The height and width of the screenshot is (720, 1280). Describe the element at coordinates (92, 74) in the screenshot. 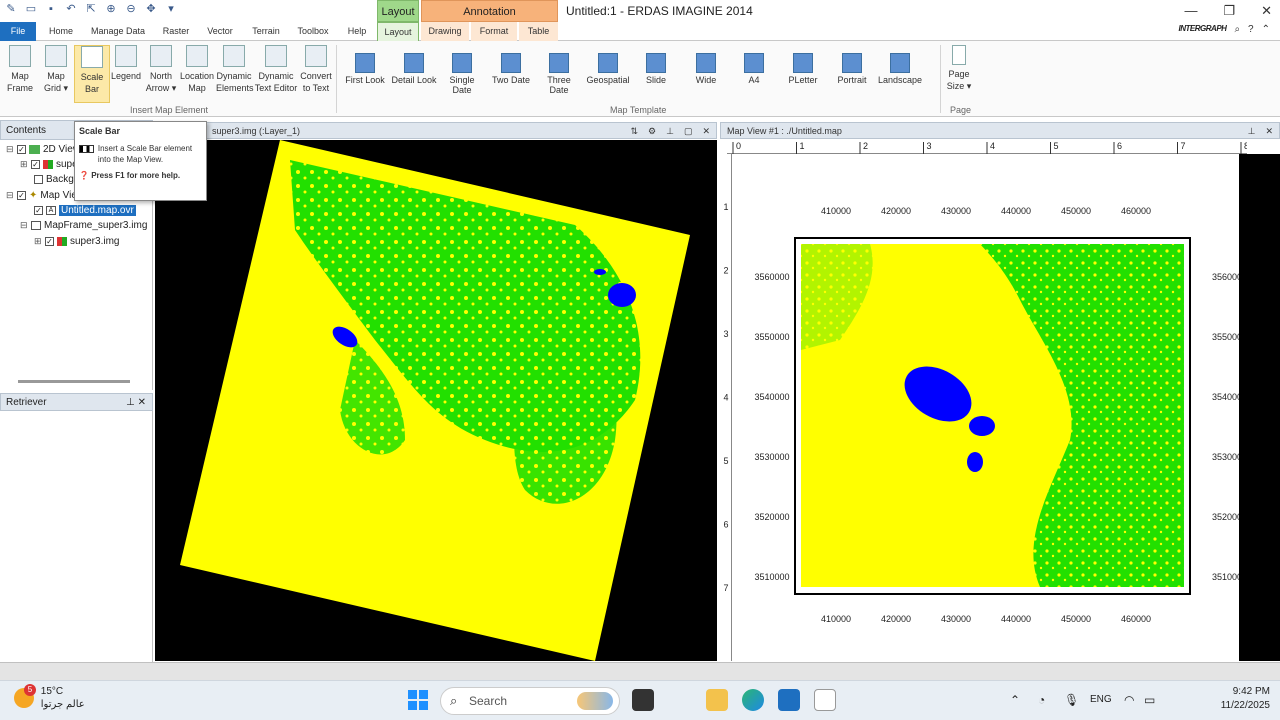

I see `scale-bar-button: Scale Bar` at that location.